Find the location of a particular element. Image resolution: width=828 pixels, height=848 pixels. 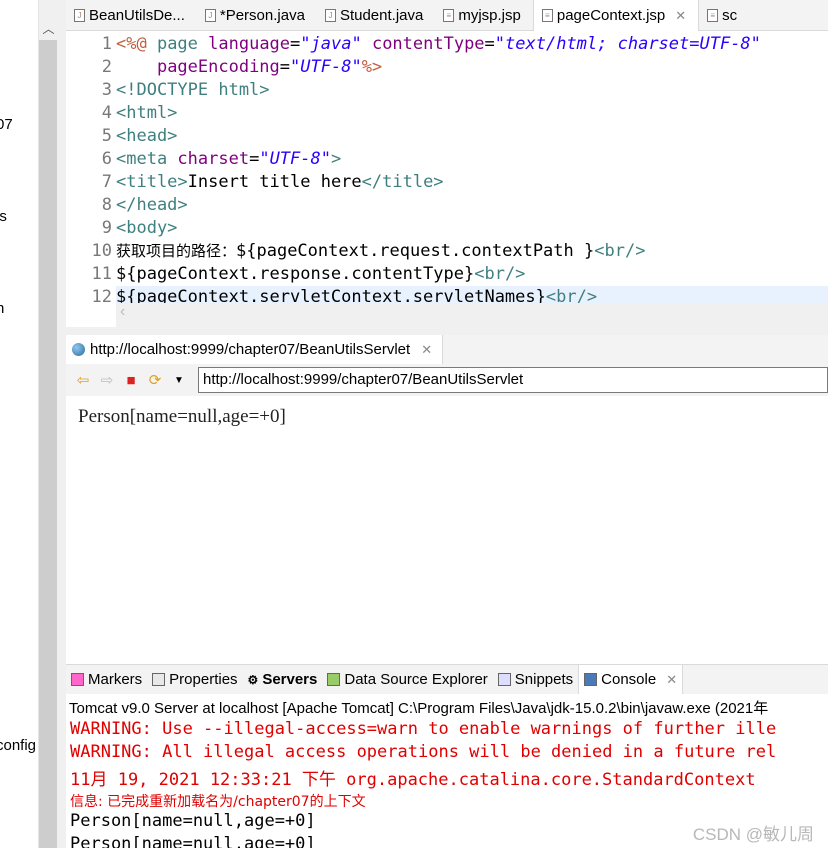

console-line: 信息: 已完成重新加载名为/chapter07的上下文 is located at coordinates (218, 802).